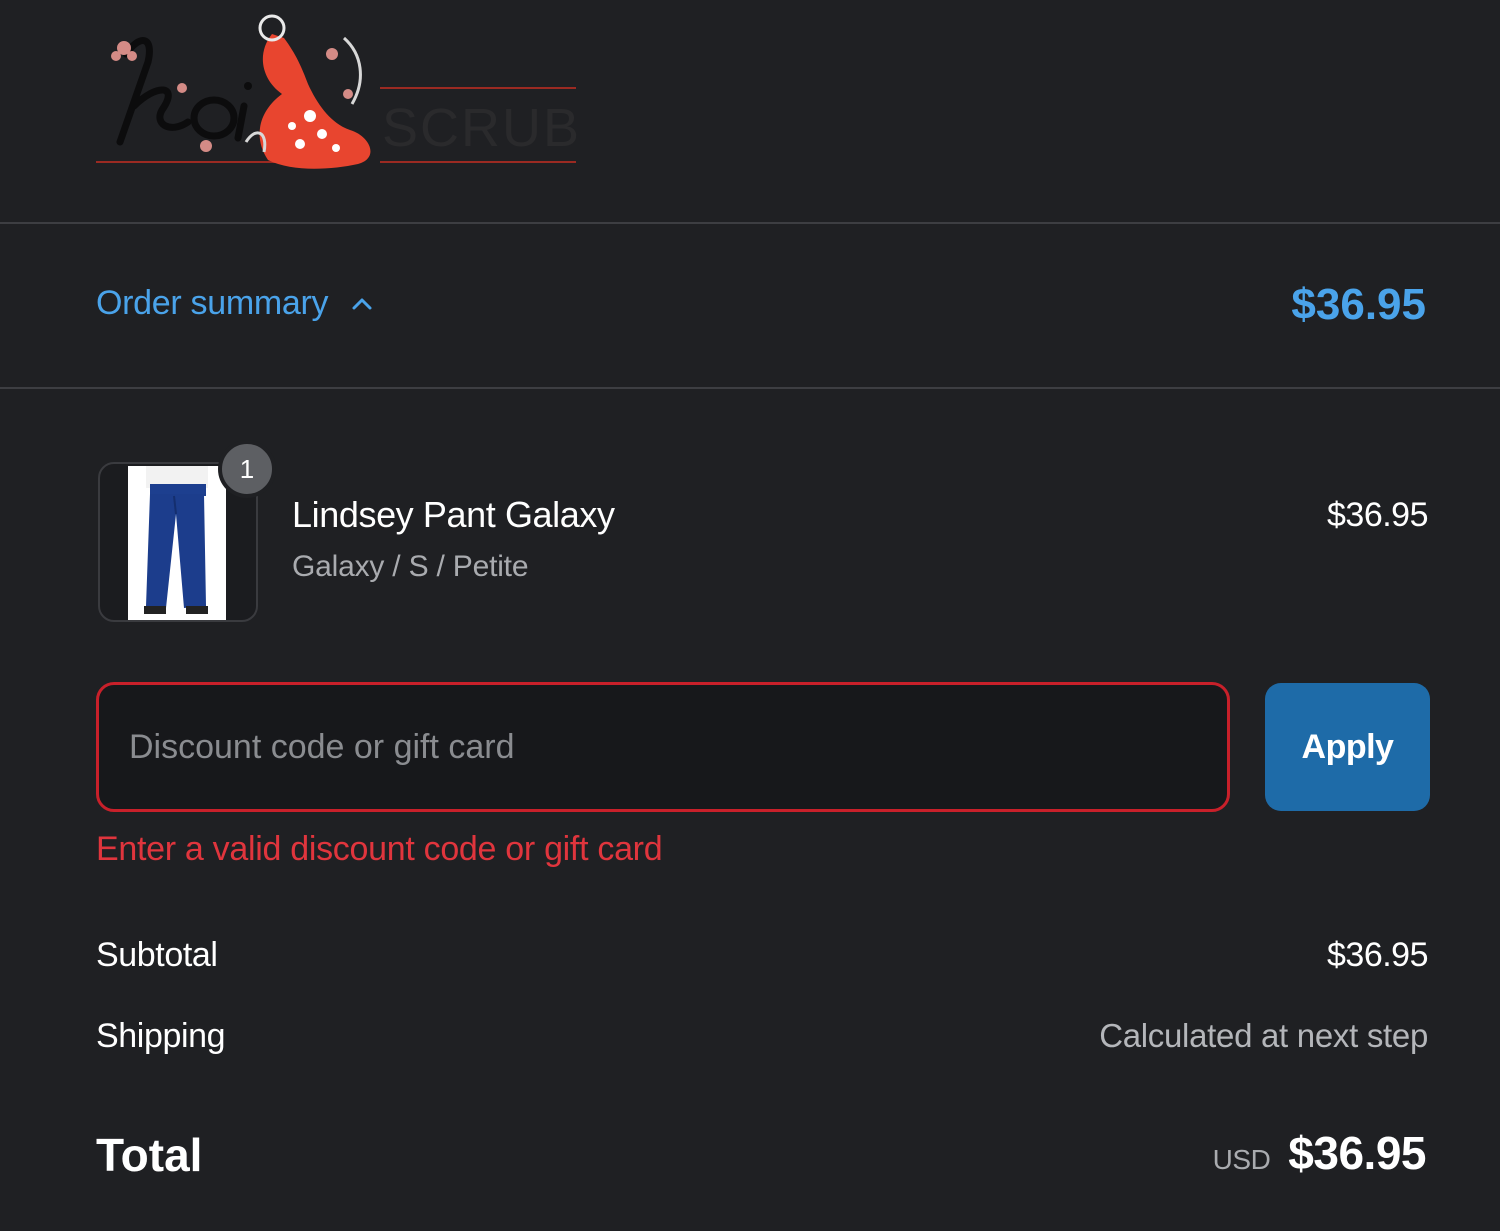 The image size is (1500, 1231). Describe the element at coordinates (1378, 515) in the screenshot. I see `product-price: $36.95` at that location.